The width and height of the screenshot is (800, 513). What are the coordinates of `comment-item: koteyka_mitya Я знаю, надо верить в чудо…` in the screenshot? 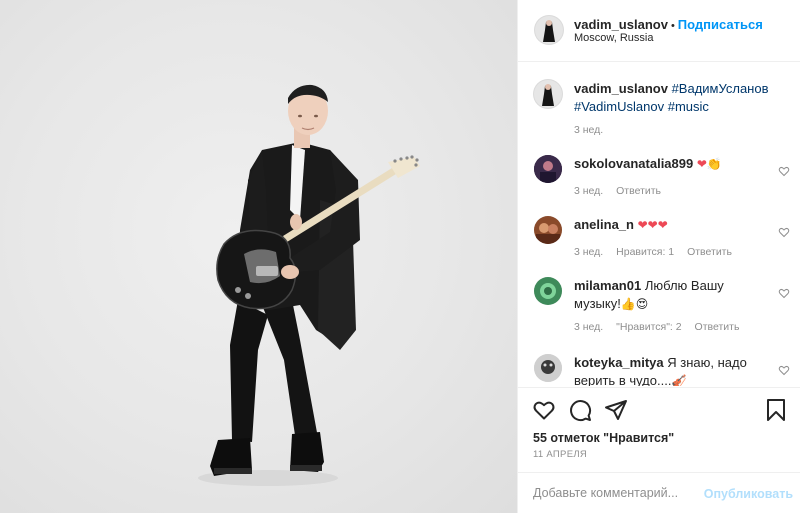 It's located at (665, 370).